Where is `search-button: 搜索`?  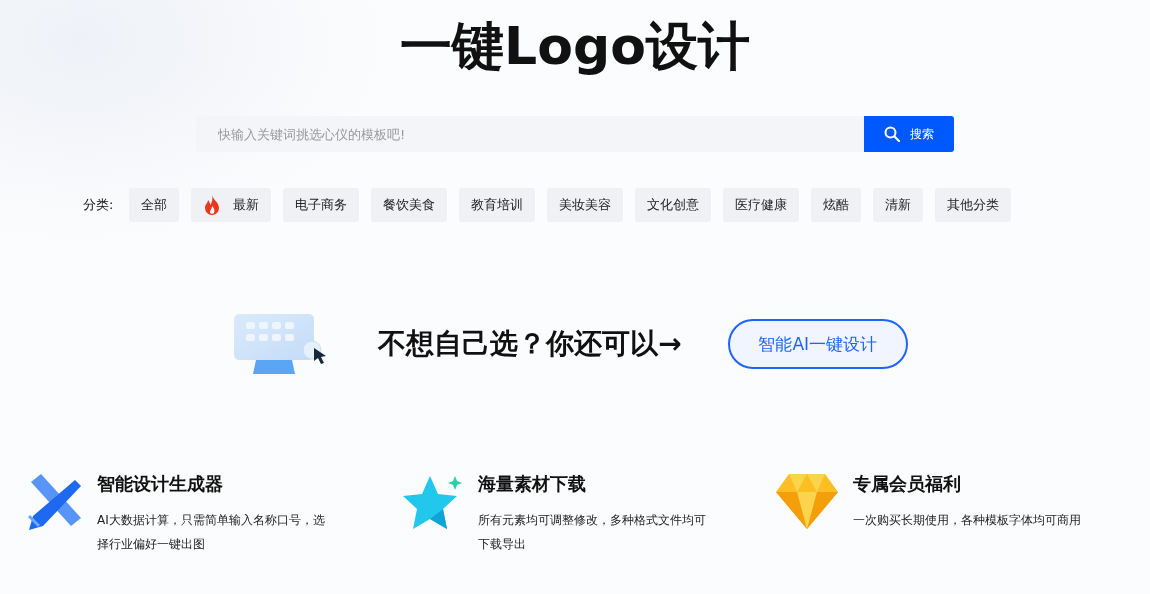
search-button: 搜索 is located at coordinates (909, 134).